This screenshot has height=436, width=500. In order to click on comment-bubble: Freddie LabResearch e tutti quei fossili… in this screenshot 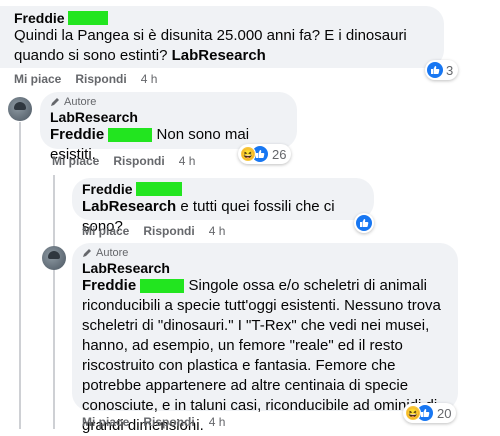, I will do `click(223, 206)`.